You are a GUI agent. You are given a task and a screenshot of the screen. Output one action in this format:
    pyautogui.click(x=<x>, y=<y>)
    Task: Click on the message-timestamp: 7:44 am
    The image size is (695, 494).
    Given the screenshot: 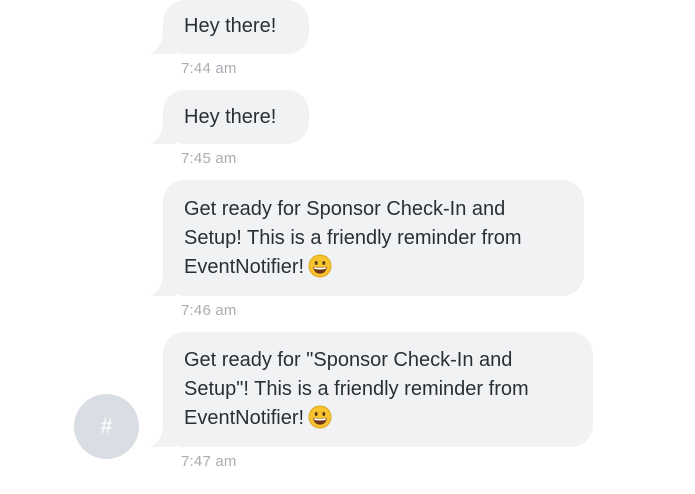 What is the action you would take?
    pyautogui.click(x=209, y=68)
    